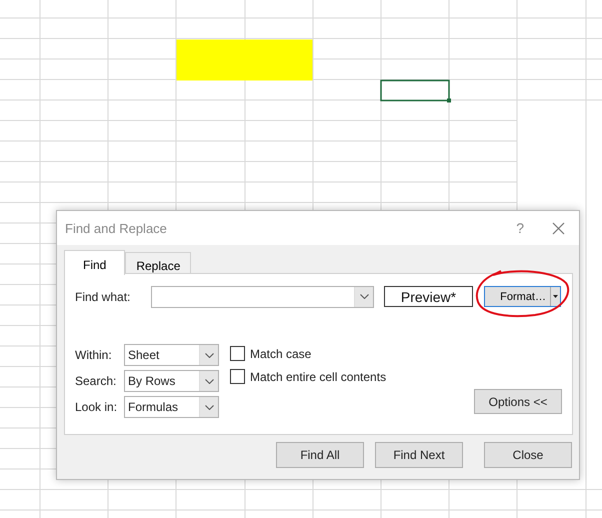 The height and width of the screenshot is (518, 602). Describe the element at coordinates (518, 401) in the screenshot. I see `options-button: Options <<` at that location.